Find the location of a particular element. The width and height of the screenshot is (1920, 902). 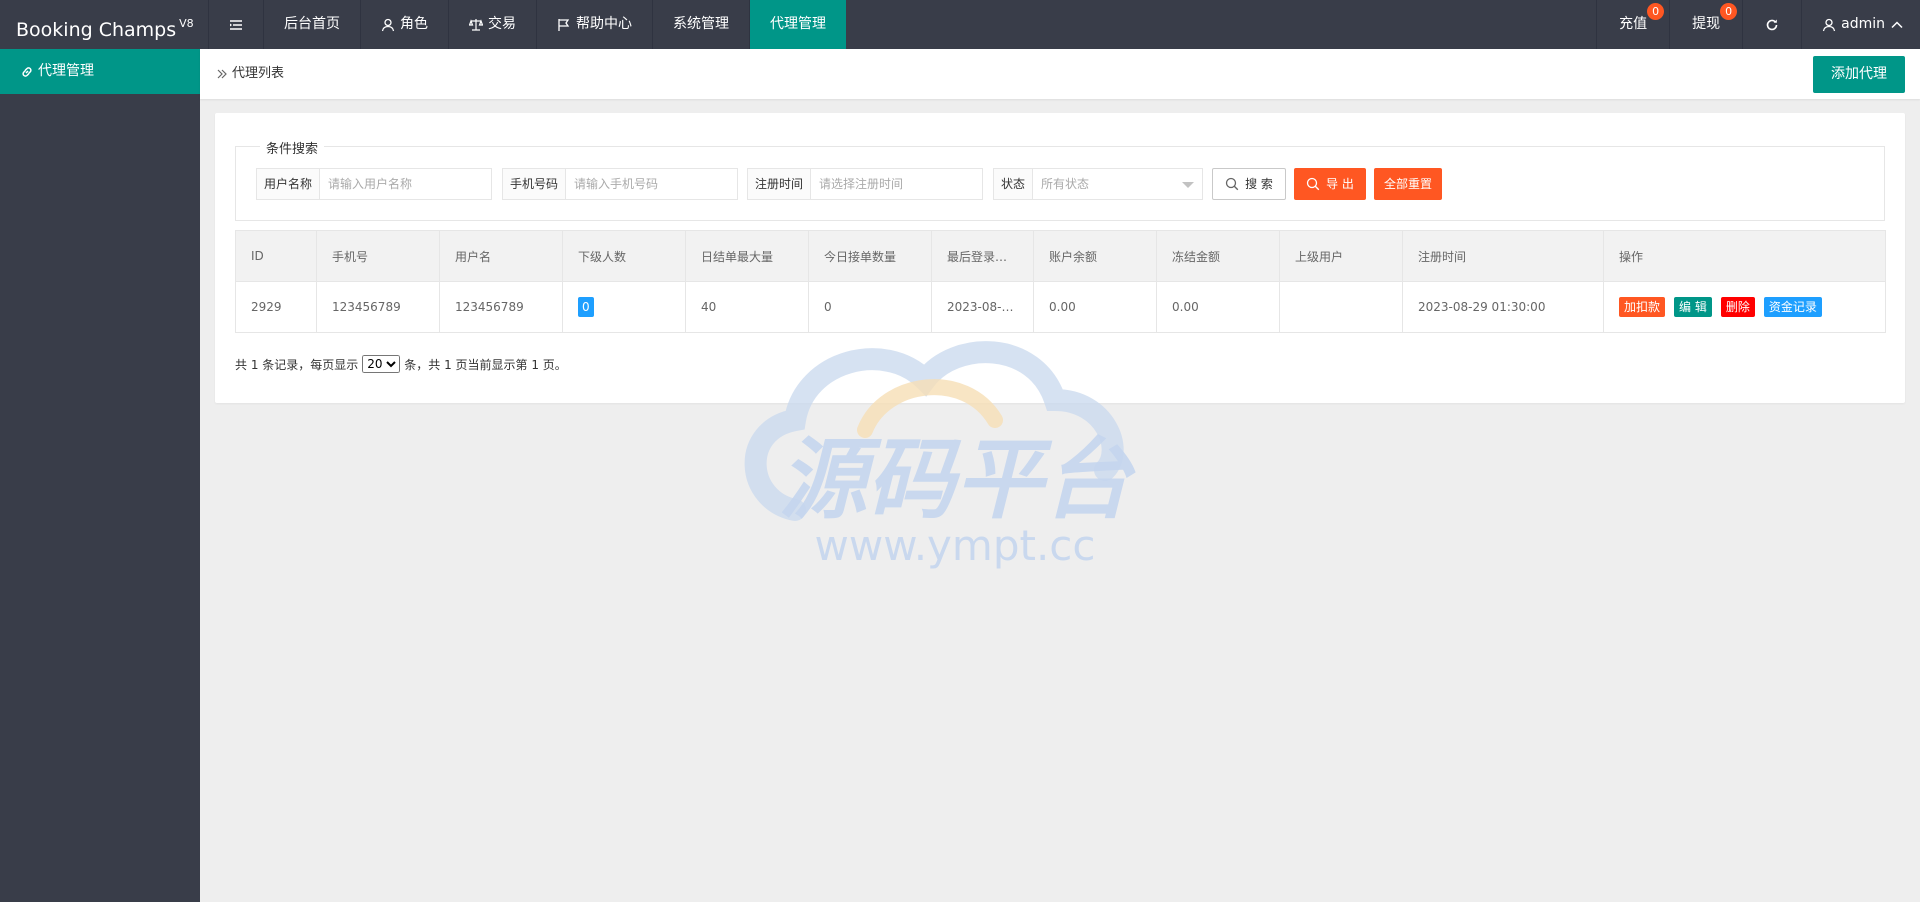

nav-item-dashboard: 后台首页 is located at coordinates (311, 24).